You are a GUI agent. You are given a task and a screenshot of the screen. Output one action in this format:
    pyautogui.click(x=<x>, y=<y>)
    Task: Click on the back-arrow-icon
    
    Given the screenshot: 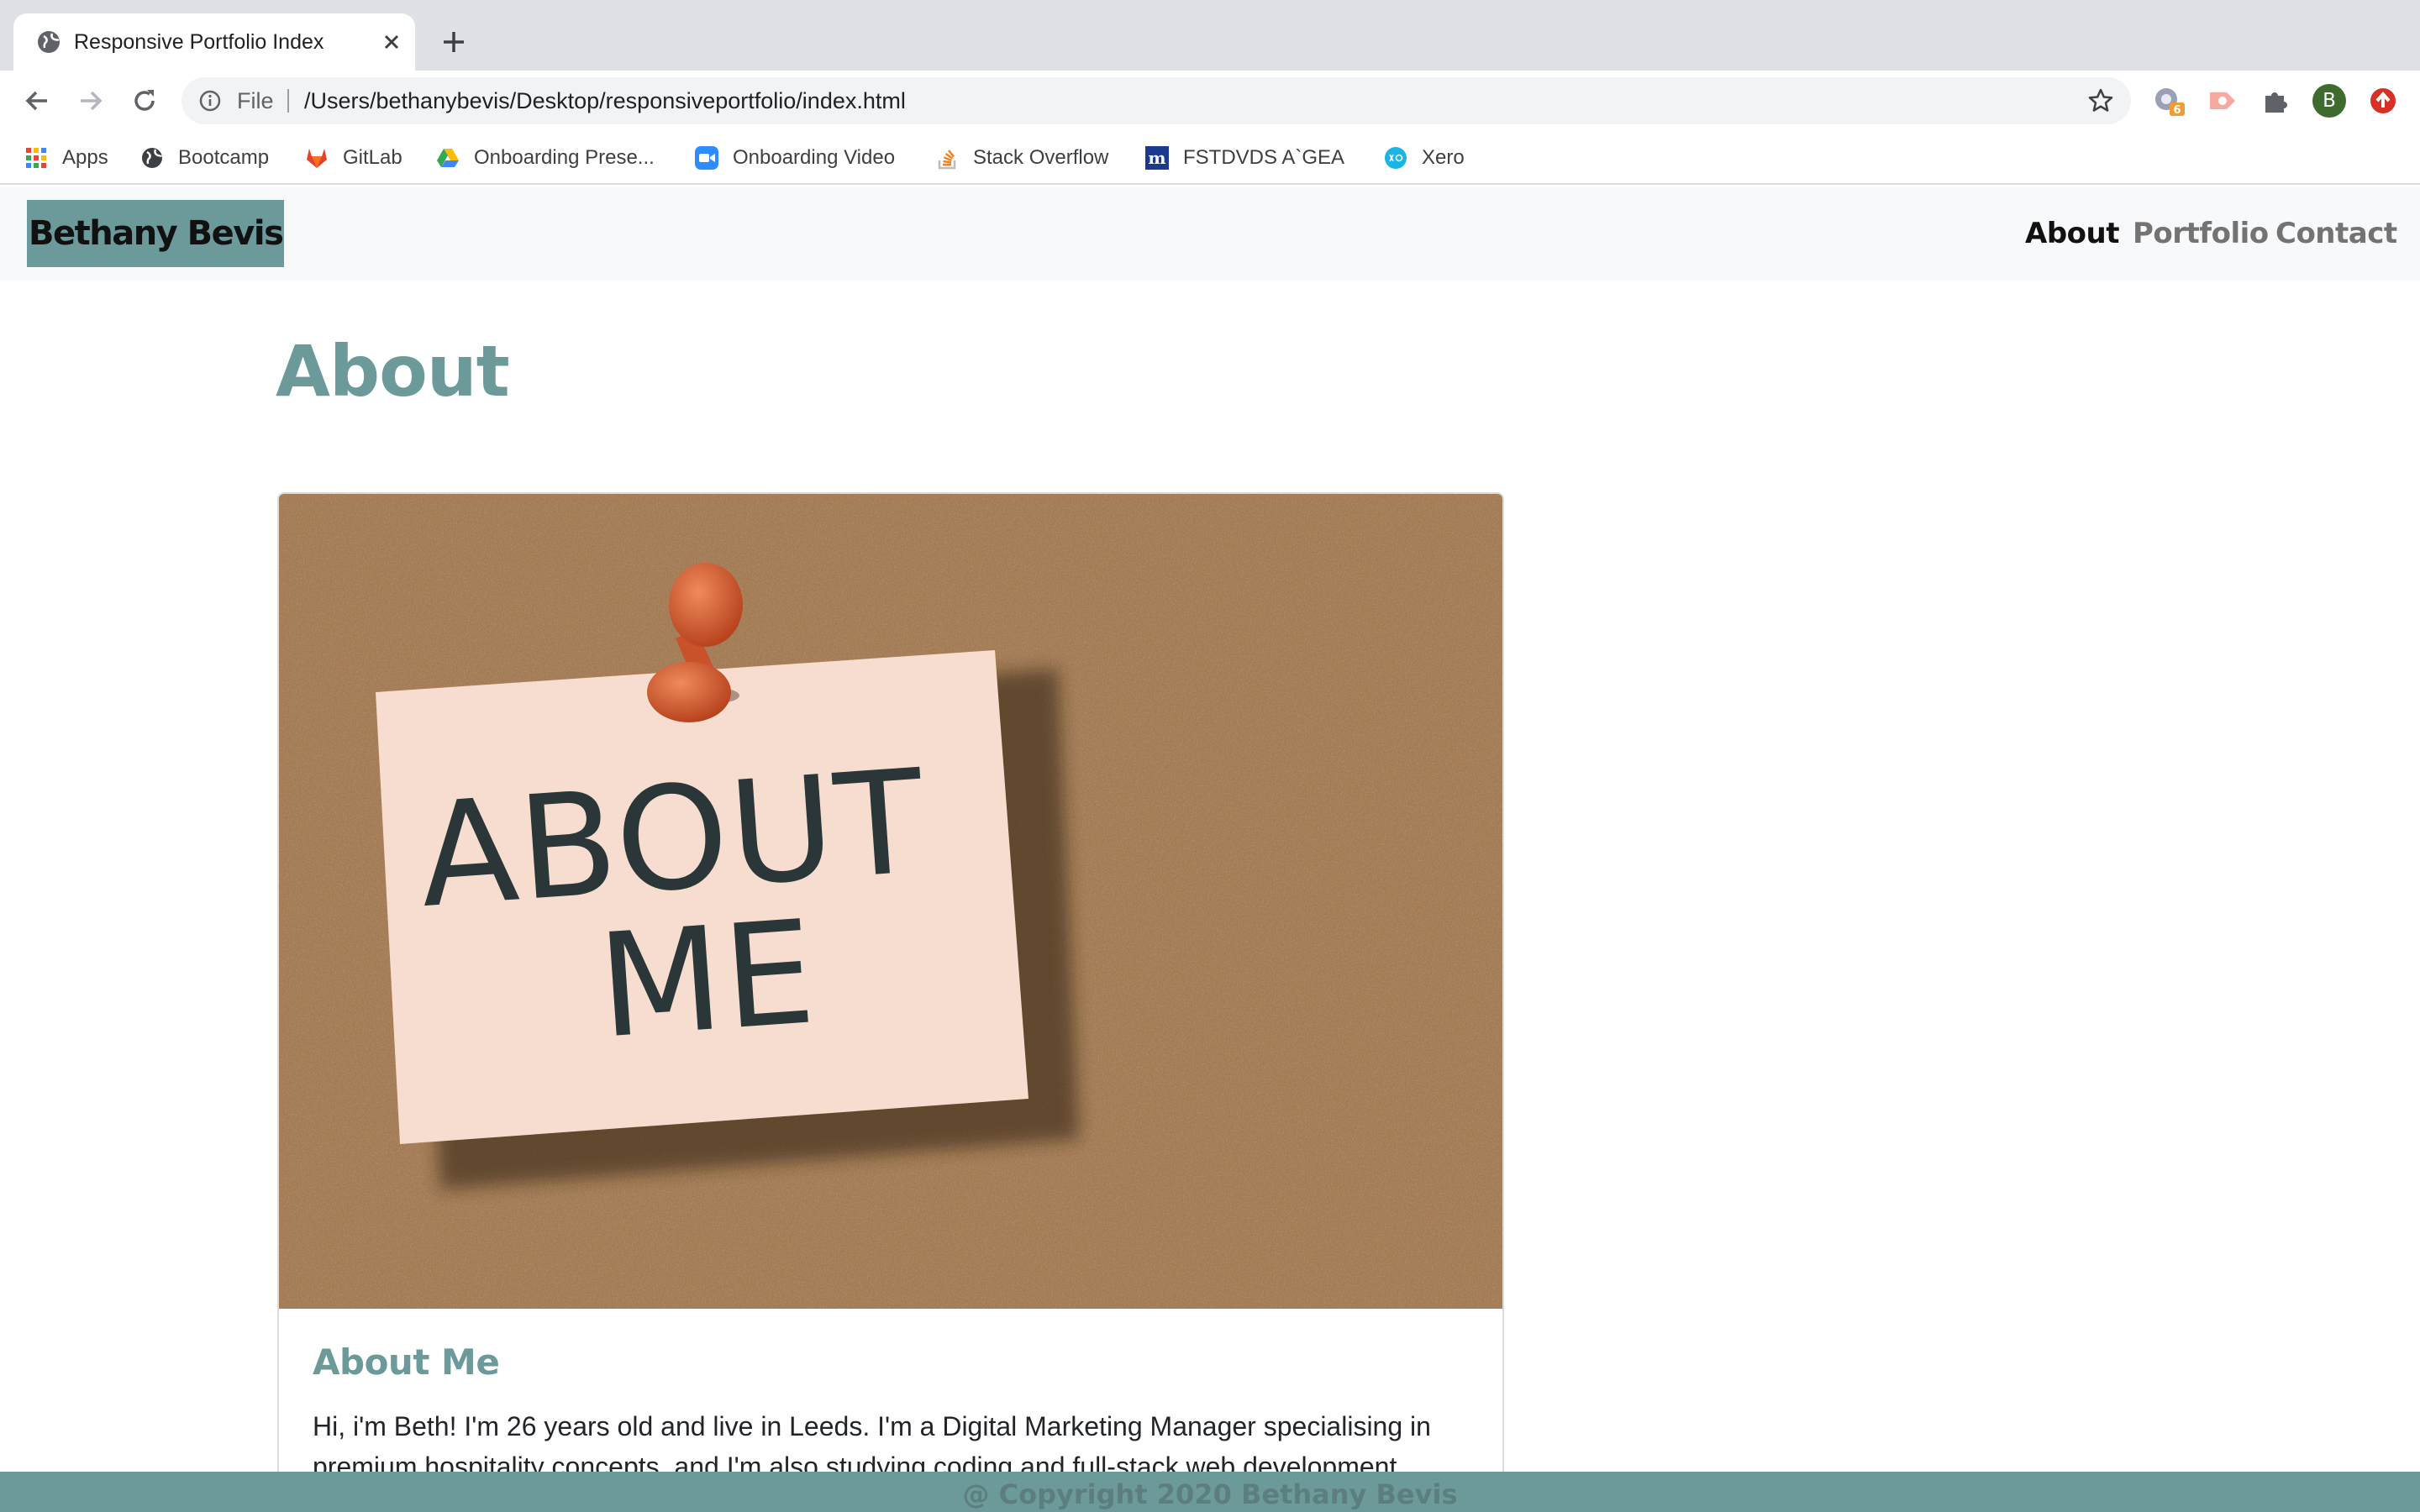 What is the action you would take?
    pyautogui.click(x=37, y=101)
    